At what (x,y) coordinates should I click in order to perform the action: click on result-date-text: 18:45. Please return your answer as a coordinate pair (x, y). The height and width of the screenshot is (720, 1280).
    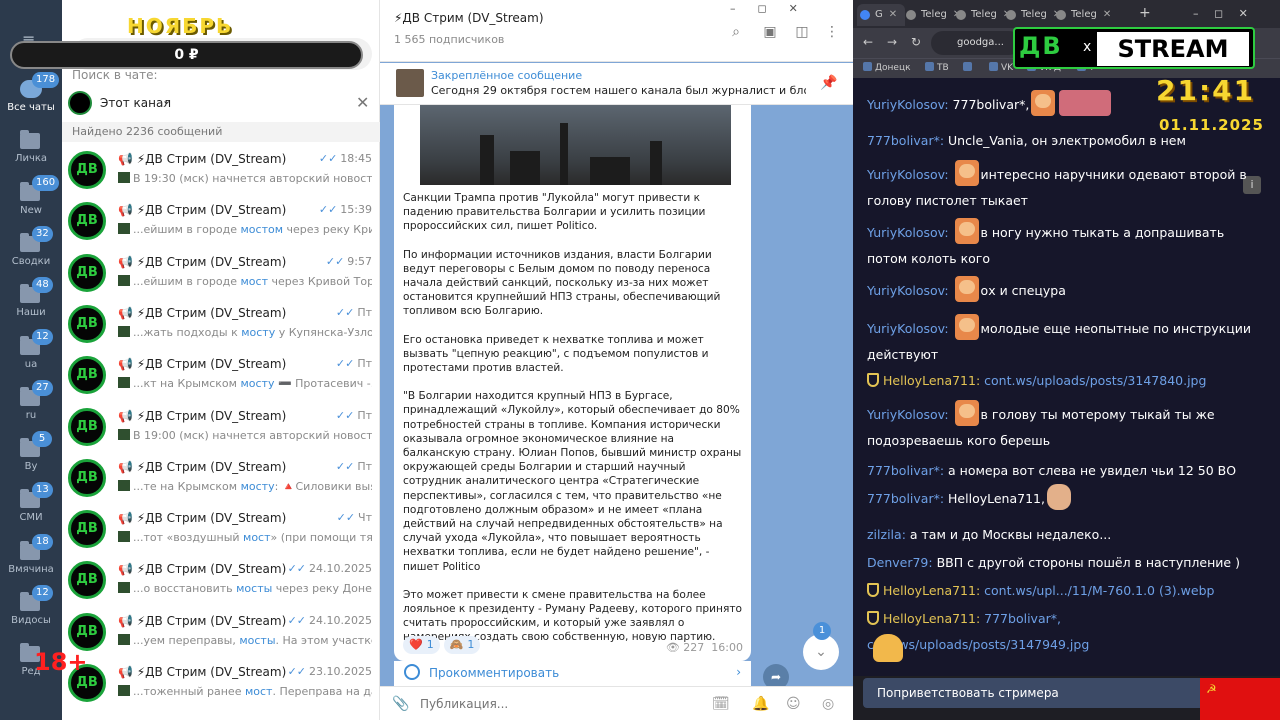
    Looking at the image, I should click on (356, 158).